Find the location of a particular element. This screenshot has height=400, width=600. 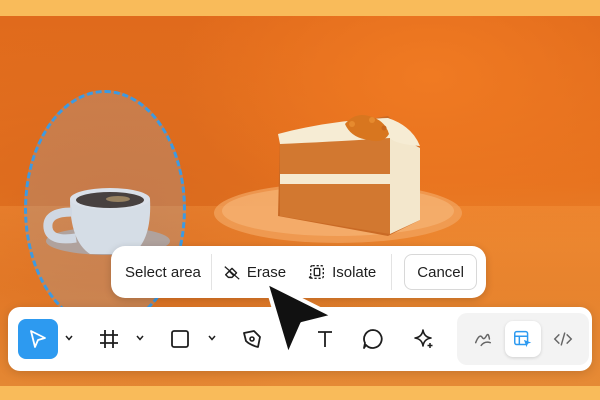

mode-switcher is located at coordinates (523, 339).